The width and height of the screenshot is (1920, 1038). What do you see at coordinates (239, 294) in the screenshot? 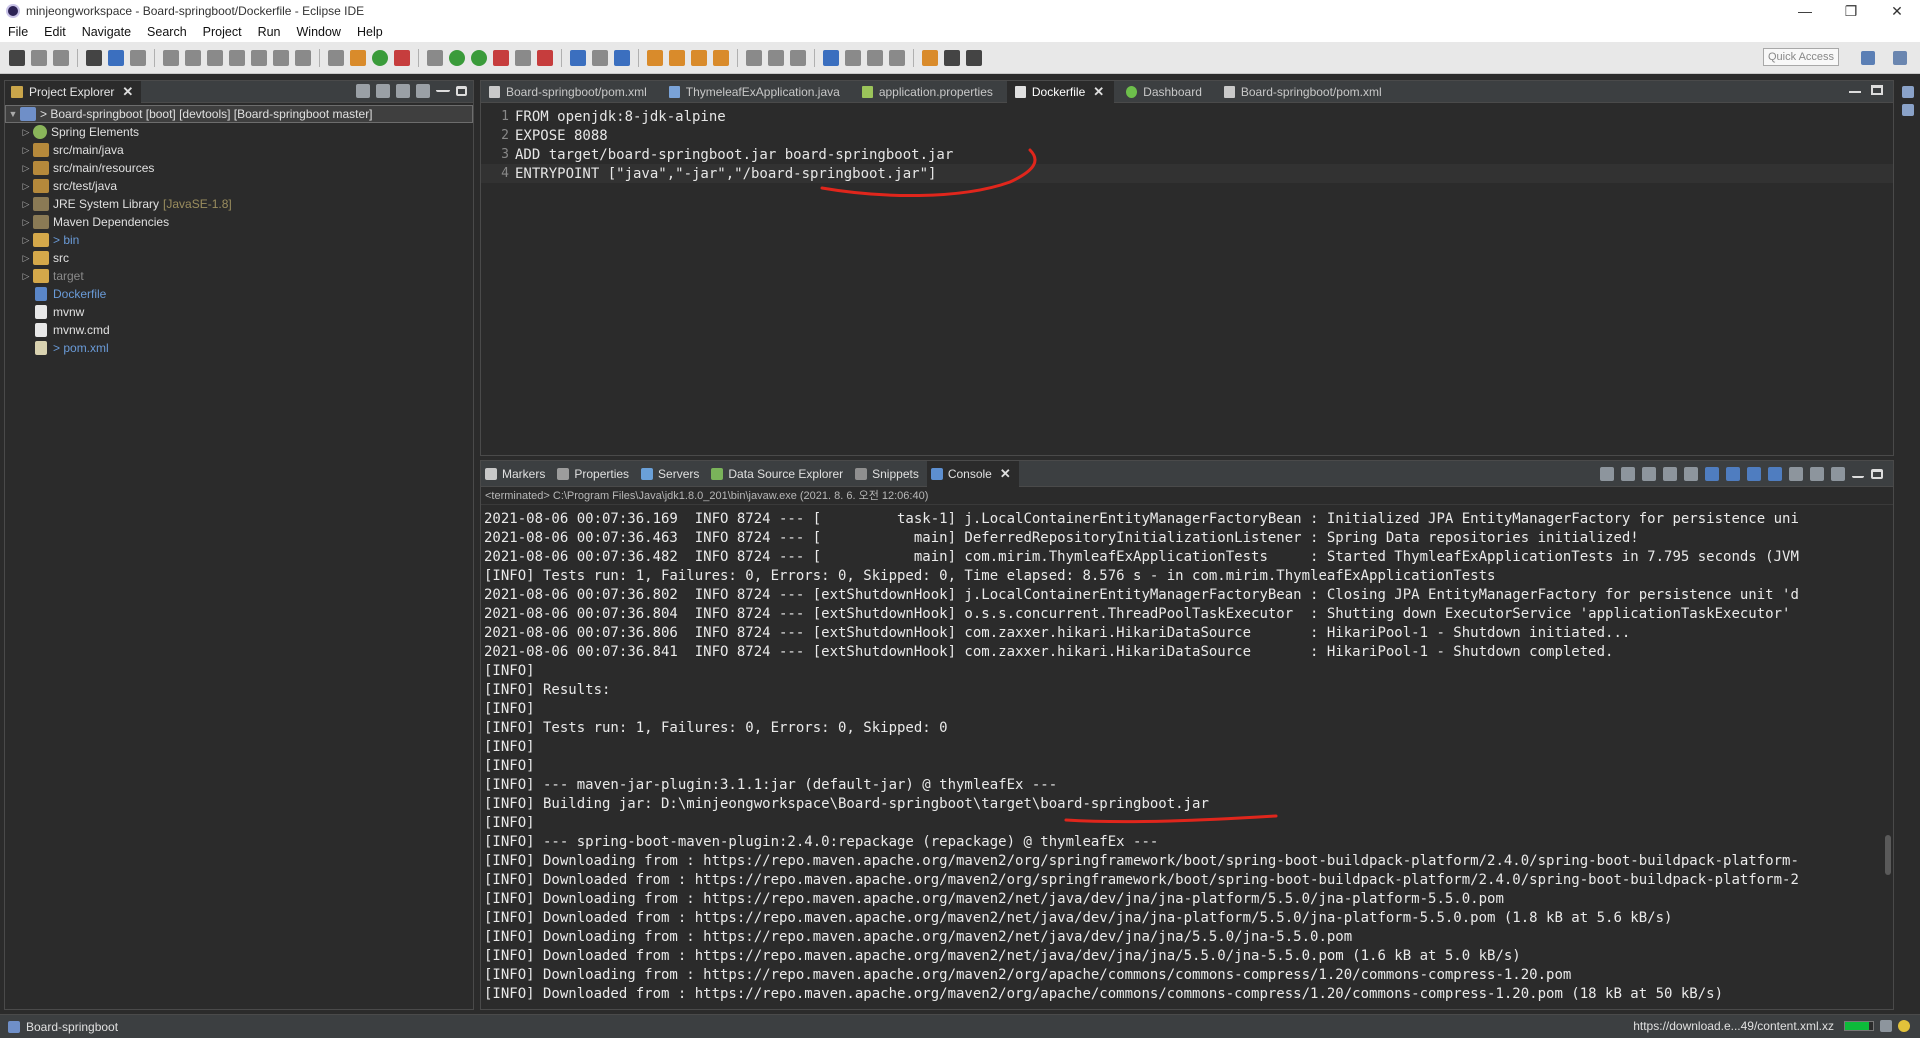
I see `tree-item-dockerfile: Dockerfile` at bounding box center [239, 294].